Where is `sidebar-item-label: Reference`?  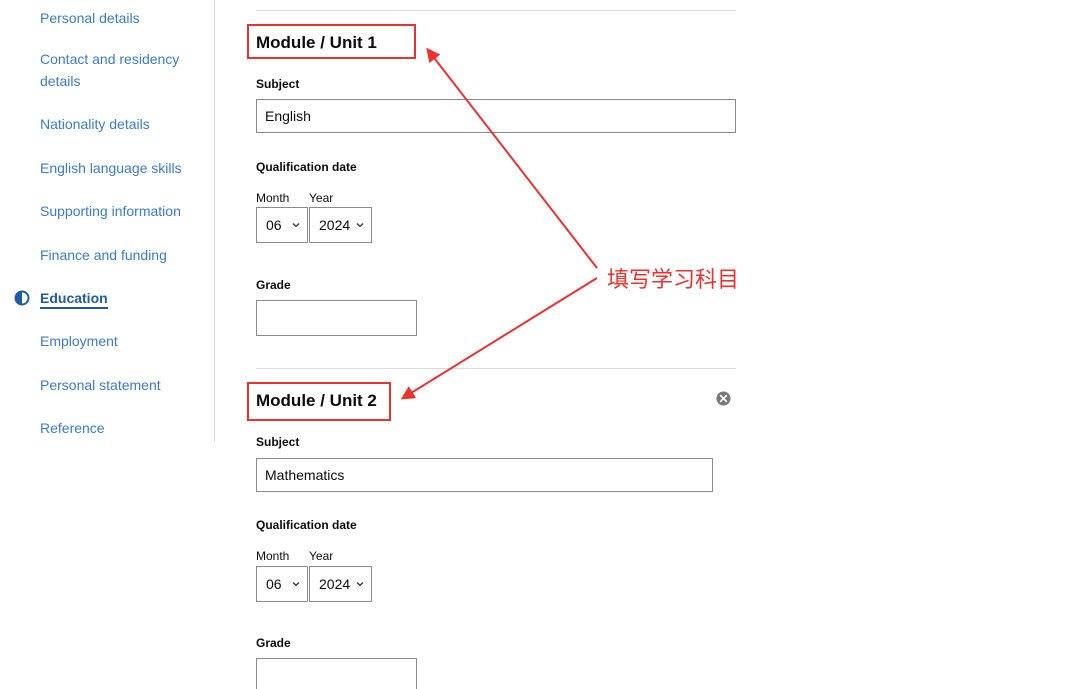
sidebar-item-label: Reference is located at coordinates (72, 428).